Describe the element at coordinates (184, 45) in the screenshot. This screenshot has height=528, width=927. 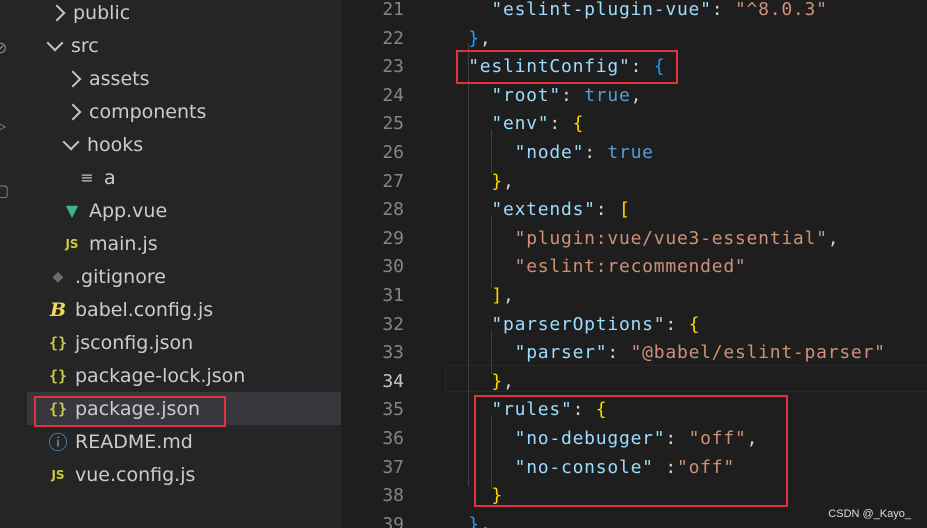
I see `explorer-item-src: src` at that location.